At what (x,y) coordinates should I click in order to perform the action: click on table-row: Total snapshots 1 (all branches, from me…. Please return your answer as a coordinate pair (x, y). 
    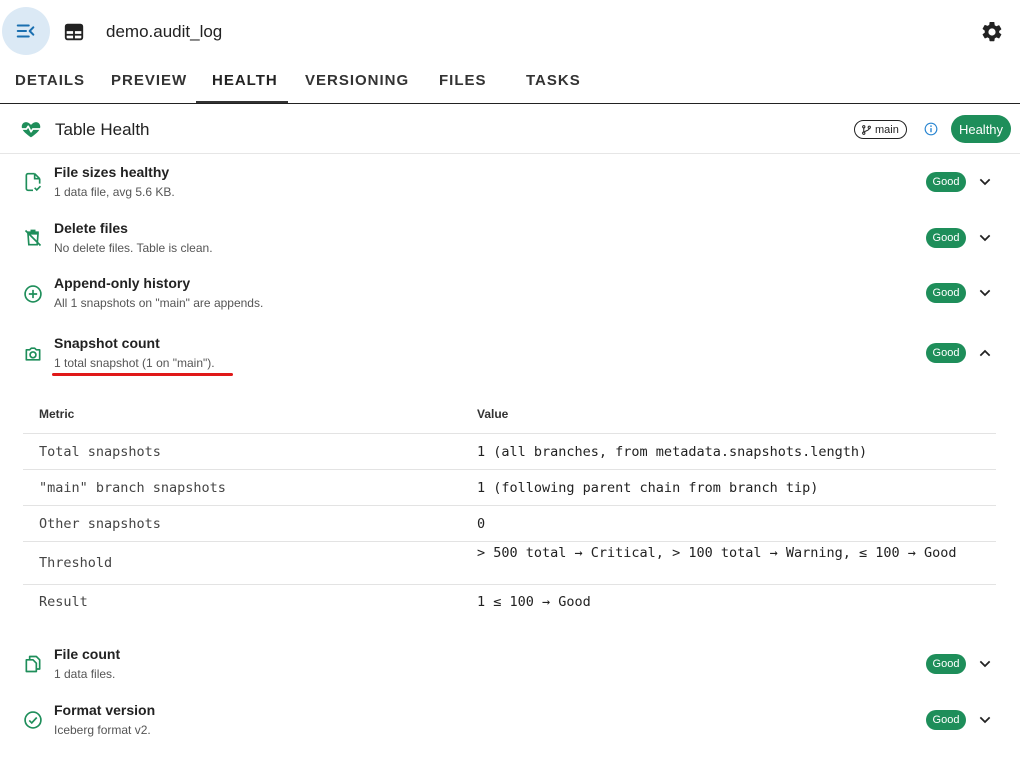
    Looking at the image, I should click on (509, 452).